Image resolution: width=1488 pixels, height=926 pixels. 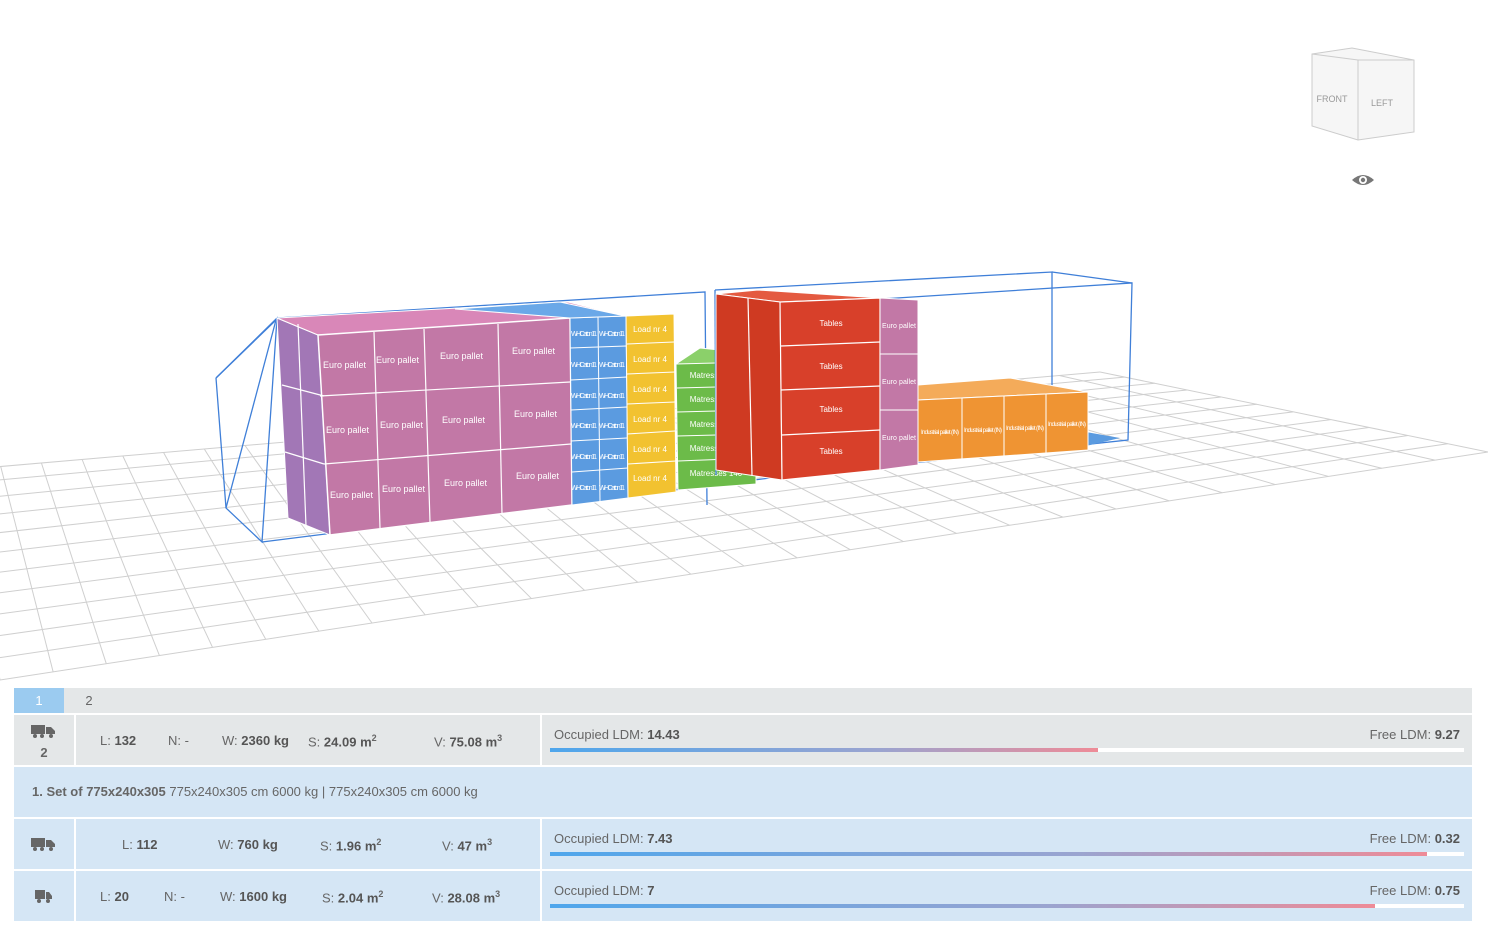 What do you see at coordinates (43, 896) in the screenshot?
I see `truck-icon` at bounding box center [43, 896].